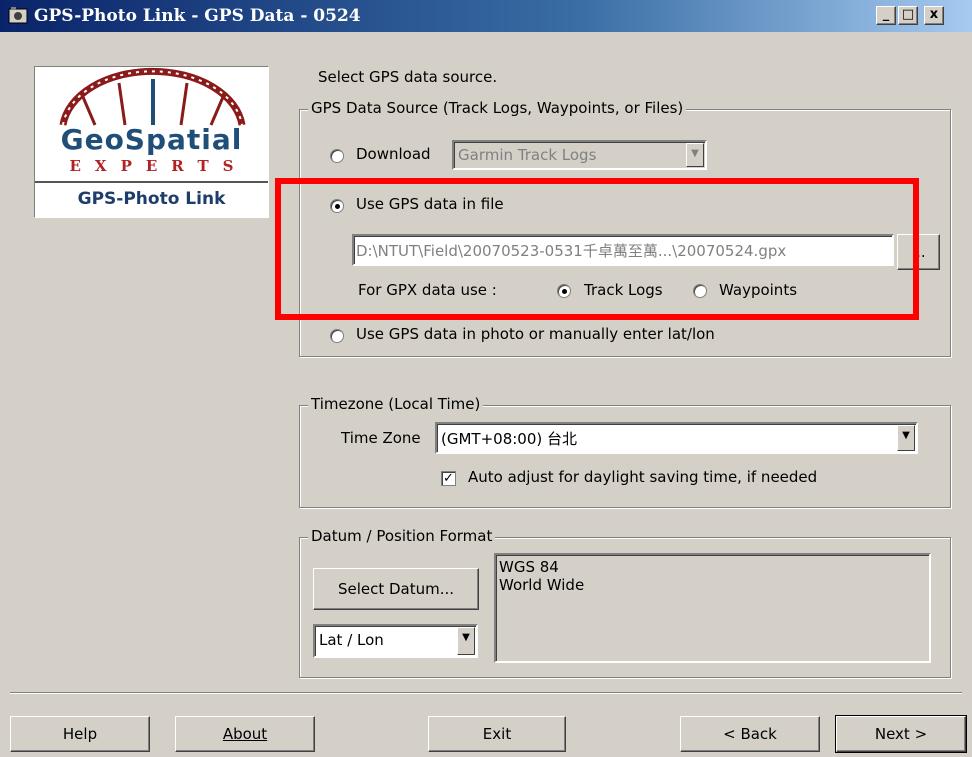  Describe the element at coordinates (402, 536) in the screenshot. I see `datum-legend: Datum / Position Format` at that location.